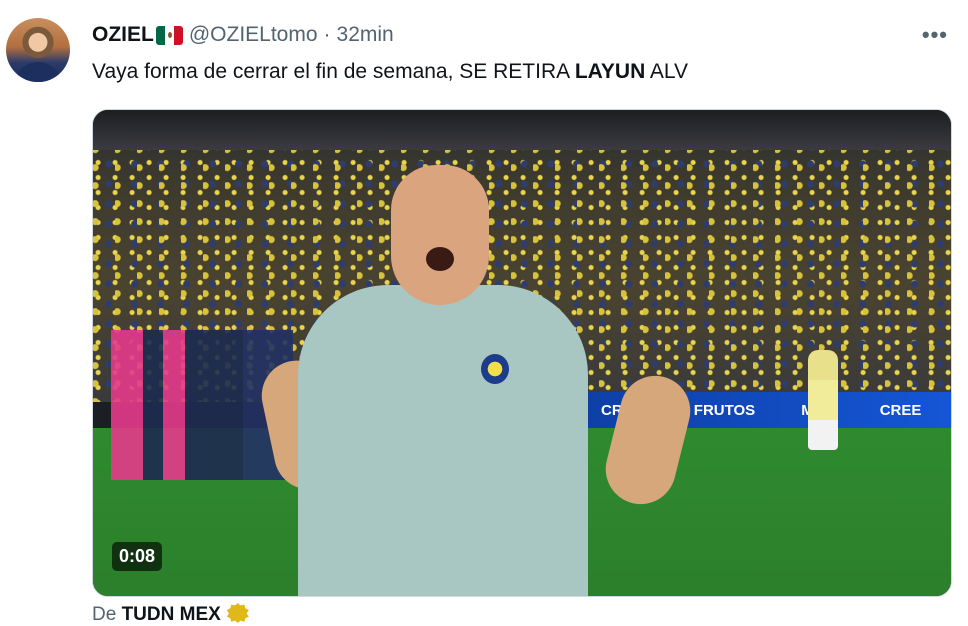  I want to click on player-right, so click(823, 400).